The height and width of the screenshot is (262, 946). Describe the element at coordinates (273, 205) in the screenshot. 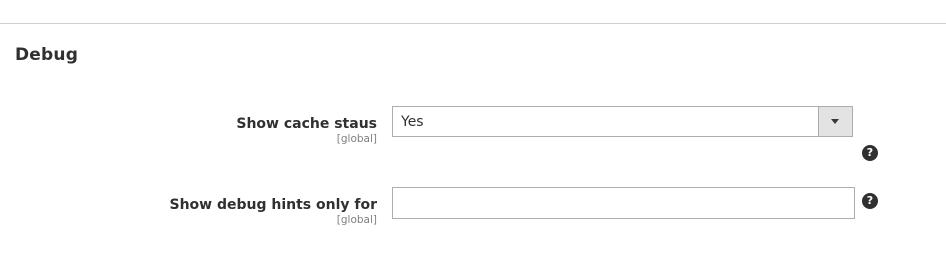

I see `field-label-debug-hints: Show debug hints only for` at that location.